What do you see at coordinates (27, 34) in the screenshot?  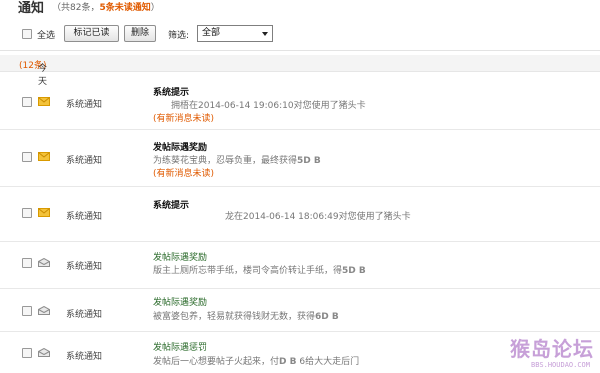 I see `select-all-checkbox` at bounding box center [27, 34].